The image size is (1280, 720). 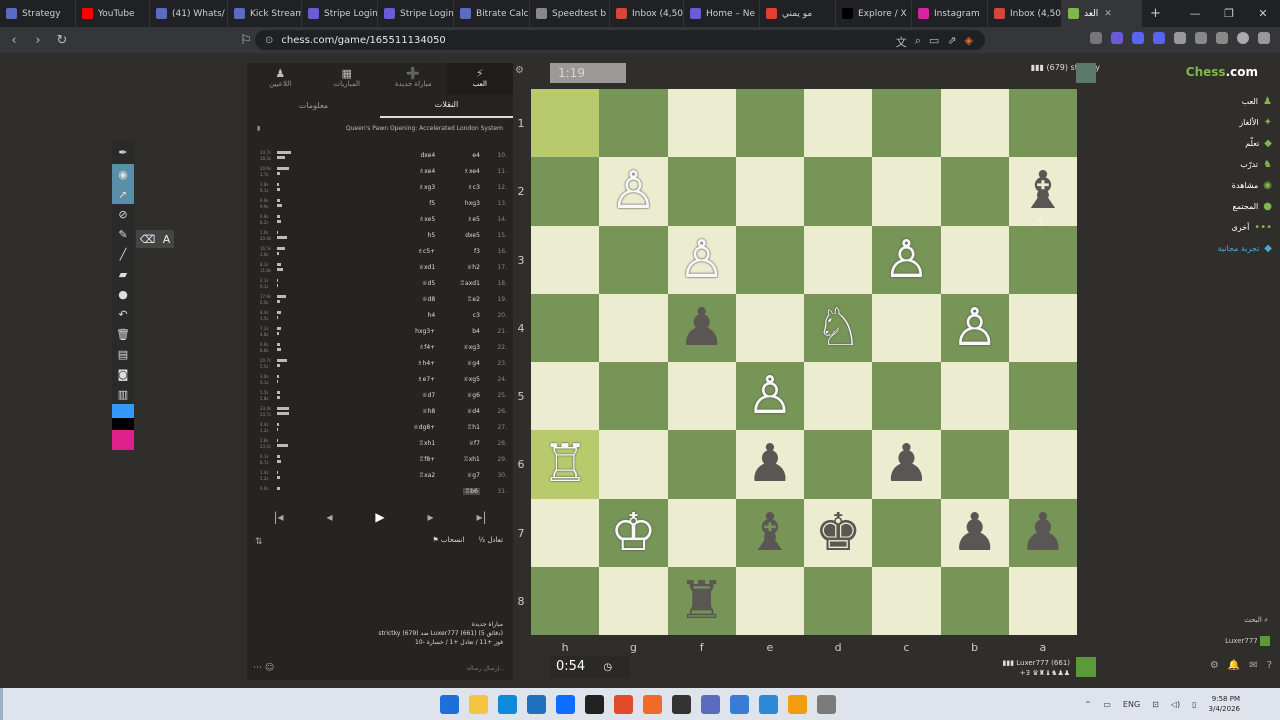 What do you see at coordinates (701, 259) in the screenshot?
I see `board-square: ♙` at bounding box center [701, 259].